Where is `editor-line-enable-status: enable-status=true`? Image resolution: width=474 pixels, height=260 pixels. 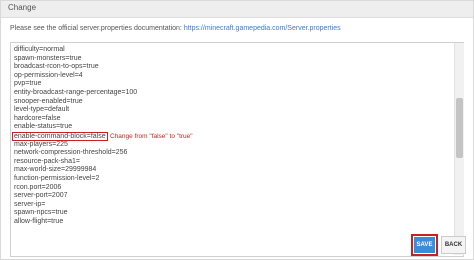
editor-line-enable-status: enable-status=true is located at coordinates (43, 127).